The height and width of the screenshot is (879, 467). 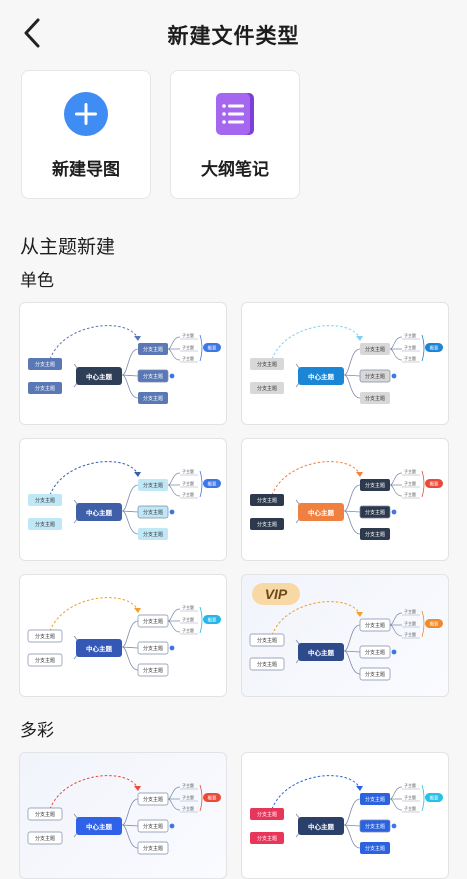 I want to click on template-card-blue: 分支主题 分支主题 中心主题 分支主题 分支主题 分支主题 子主题 子主题 子主题 概要, so click(x=345, y=363).